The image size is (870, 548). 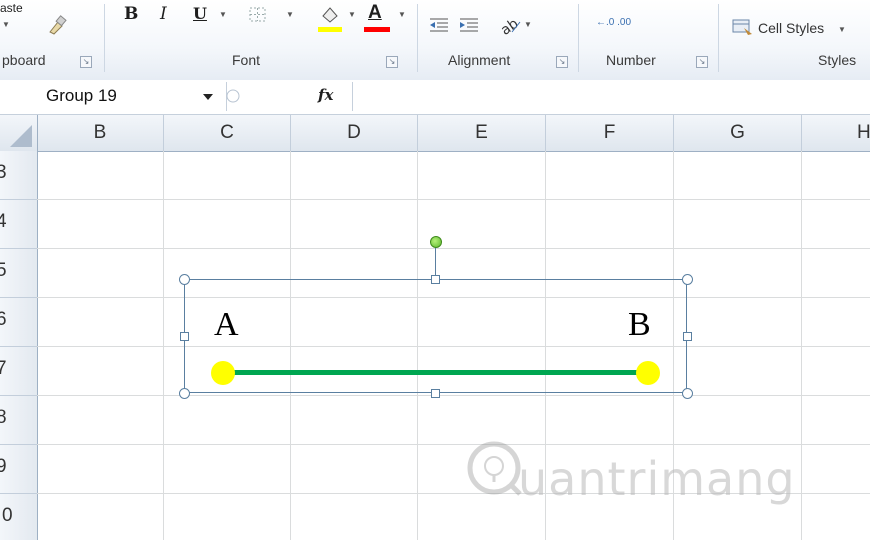 What do you see at coordinates (402, 14) in the screenshot?
I see `font-color-dropdown-icon: ▼` at bounding box center [402, 14].